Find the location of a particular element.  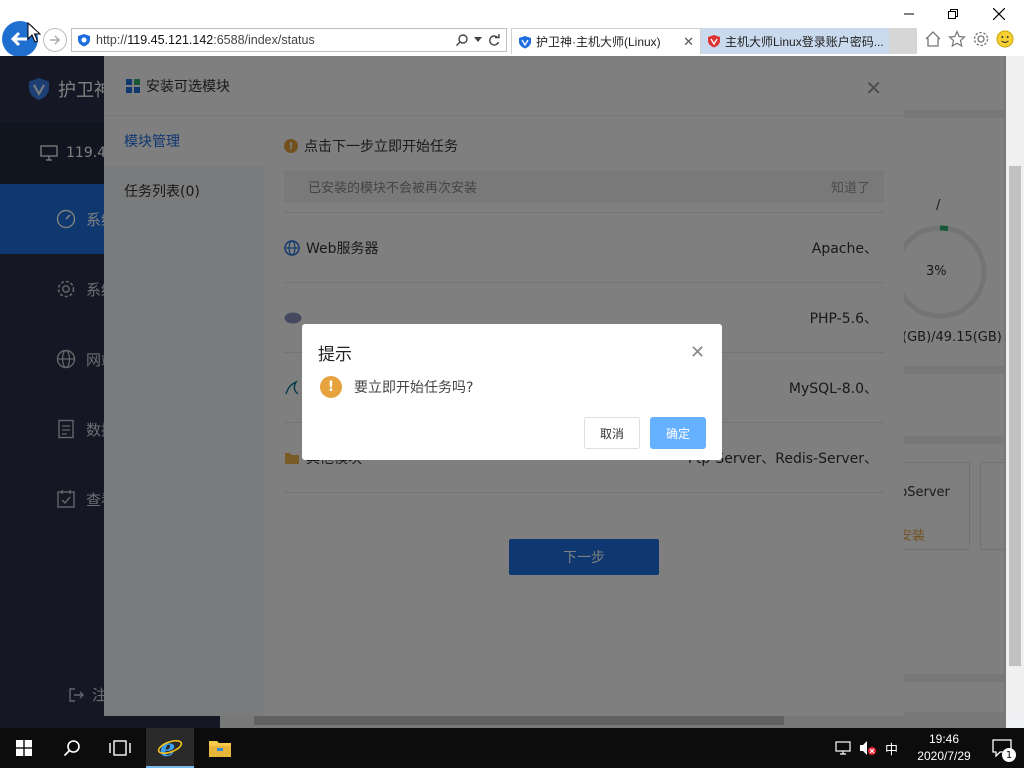

site-shield-icon is located at coordinates (84, 40).